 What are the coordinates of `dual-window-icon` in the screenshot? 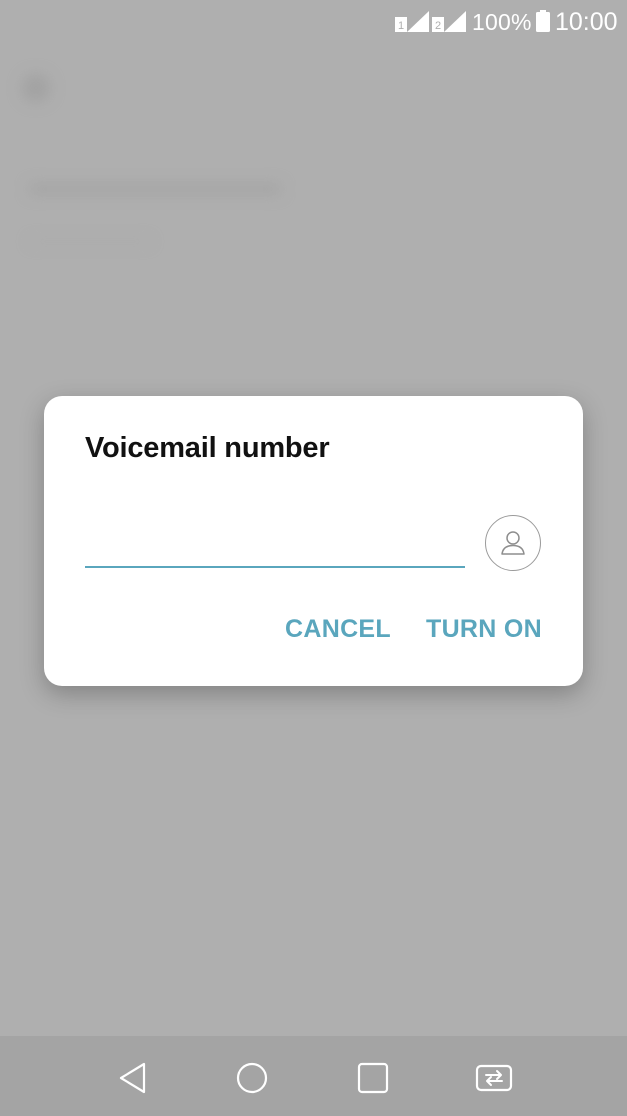 It's located at (494, 1078).